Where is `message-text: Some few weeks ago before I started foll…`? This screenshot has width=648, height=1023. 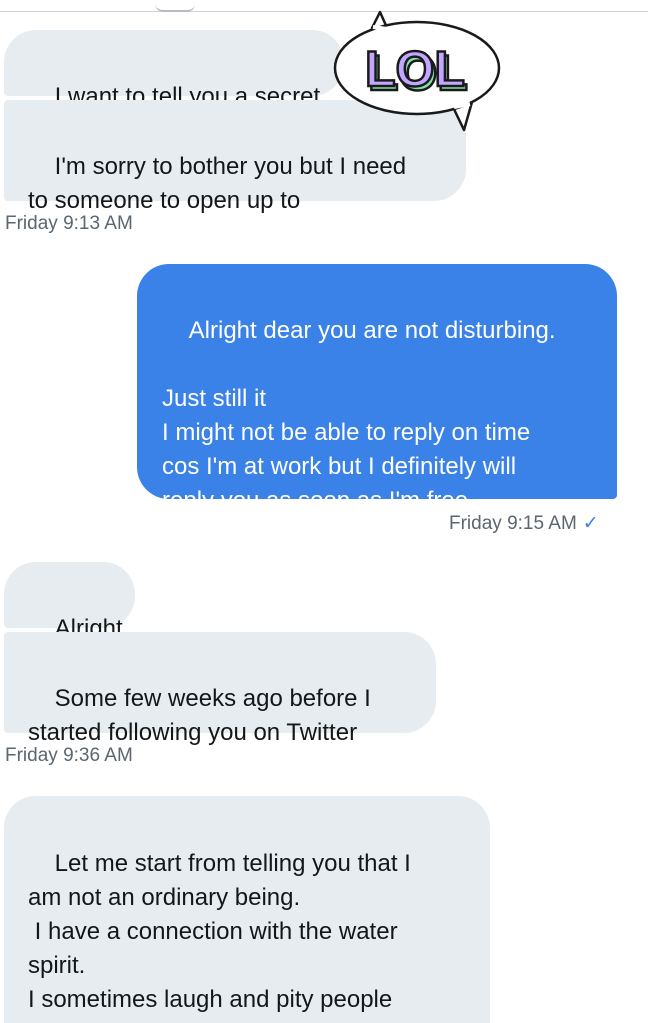 message-text: Some few weeks ago before I started foll… is located at coordinates (199, 715).